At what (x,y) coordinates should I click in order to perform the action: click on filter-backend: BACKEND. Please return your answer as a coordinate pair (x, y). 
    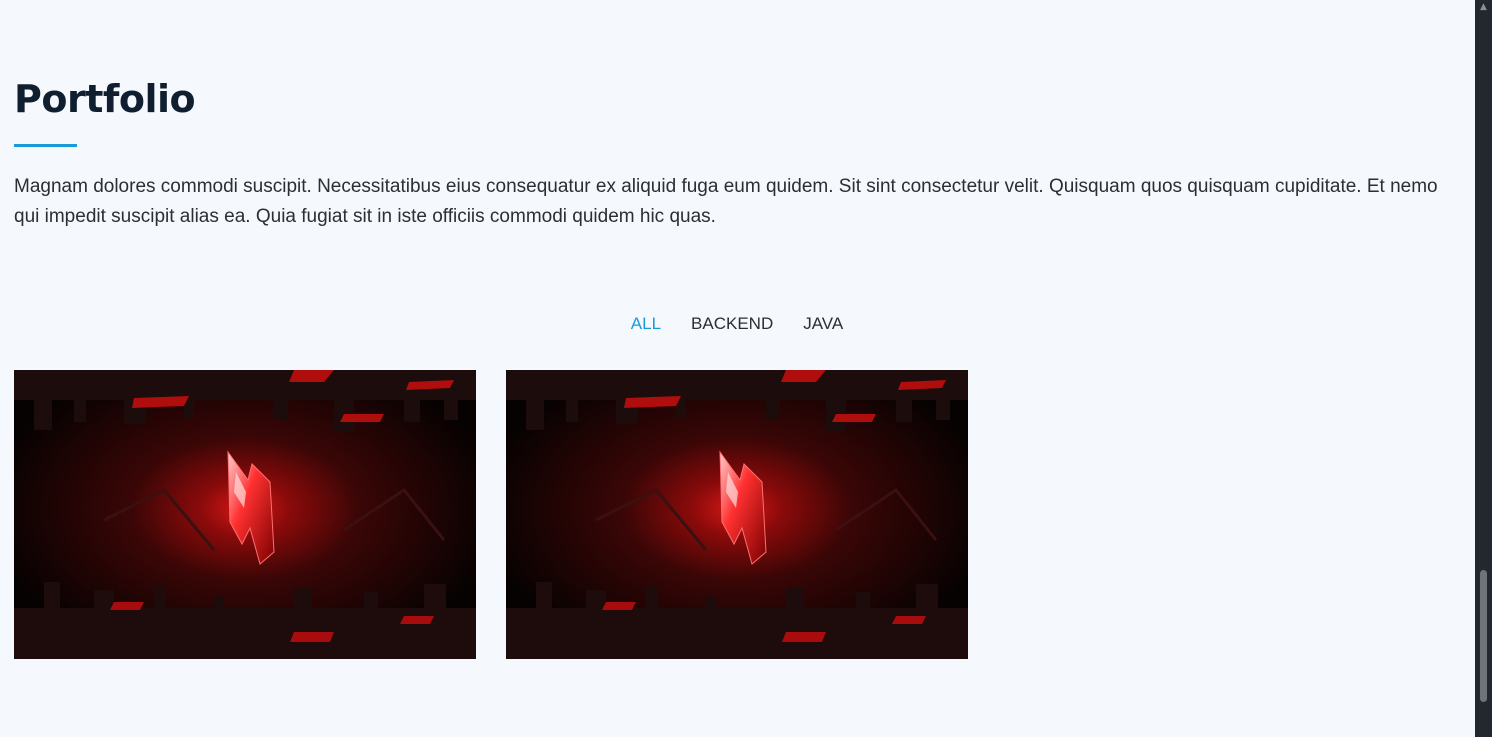
    Looking at the image, I should click on (732, 324).